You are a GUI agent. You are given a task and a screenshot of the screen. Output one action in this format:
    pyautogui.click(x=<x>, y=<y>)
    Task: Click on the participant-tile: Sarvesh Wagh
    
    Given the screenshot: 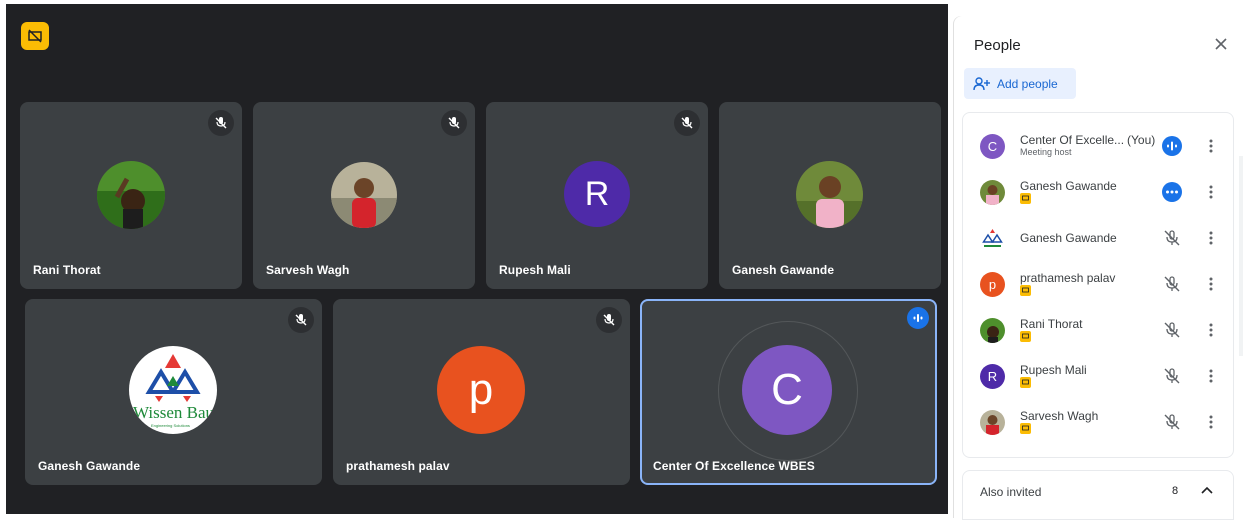 What is the action you would take?
    pyautogui.click(x=364, y=195)
    